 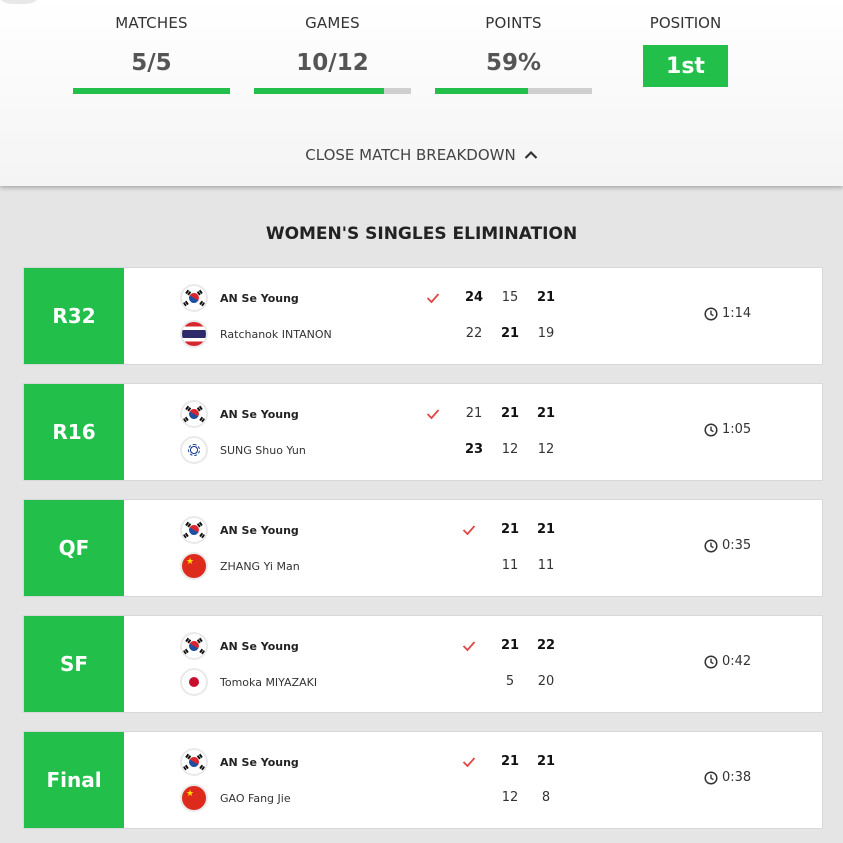 I want to click on matches-progress-fill, so click(x=151, y=91).